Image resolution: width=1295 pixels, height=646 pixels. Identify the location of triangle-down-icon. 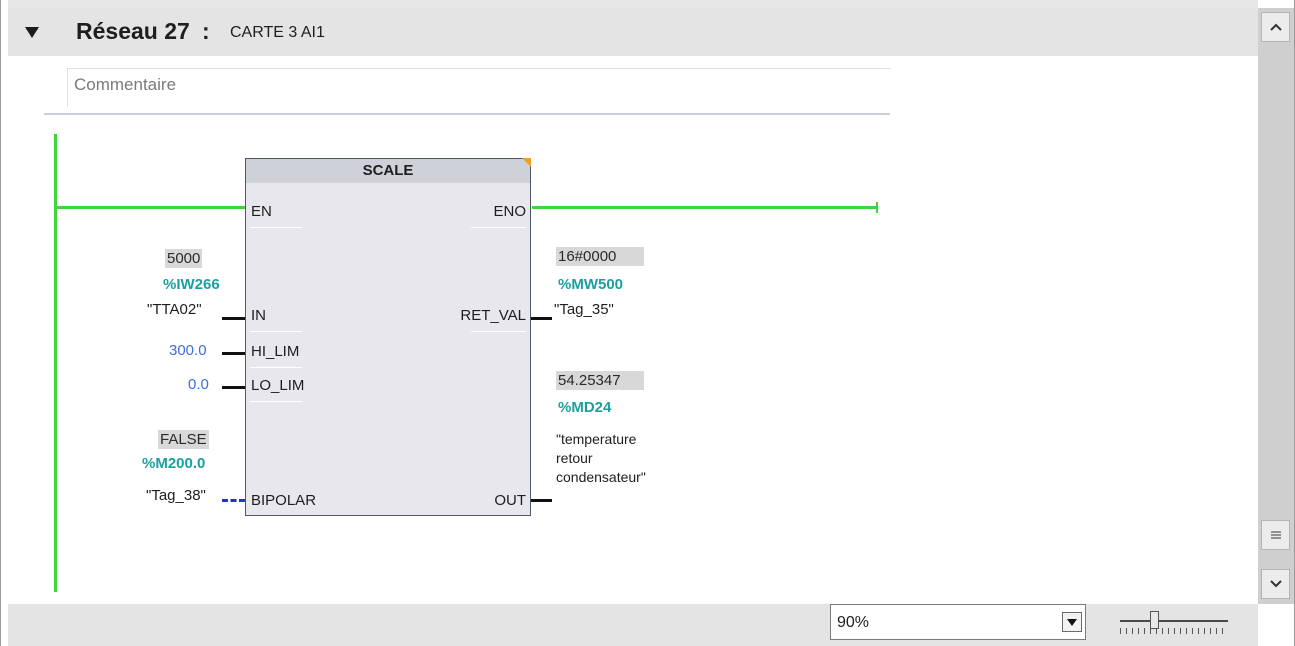
(32, 32).